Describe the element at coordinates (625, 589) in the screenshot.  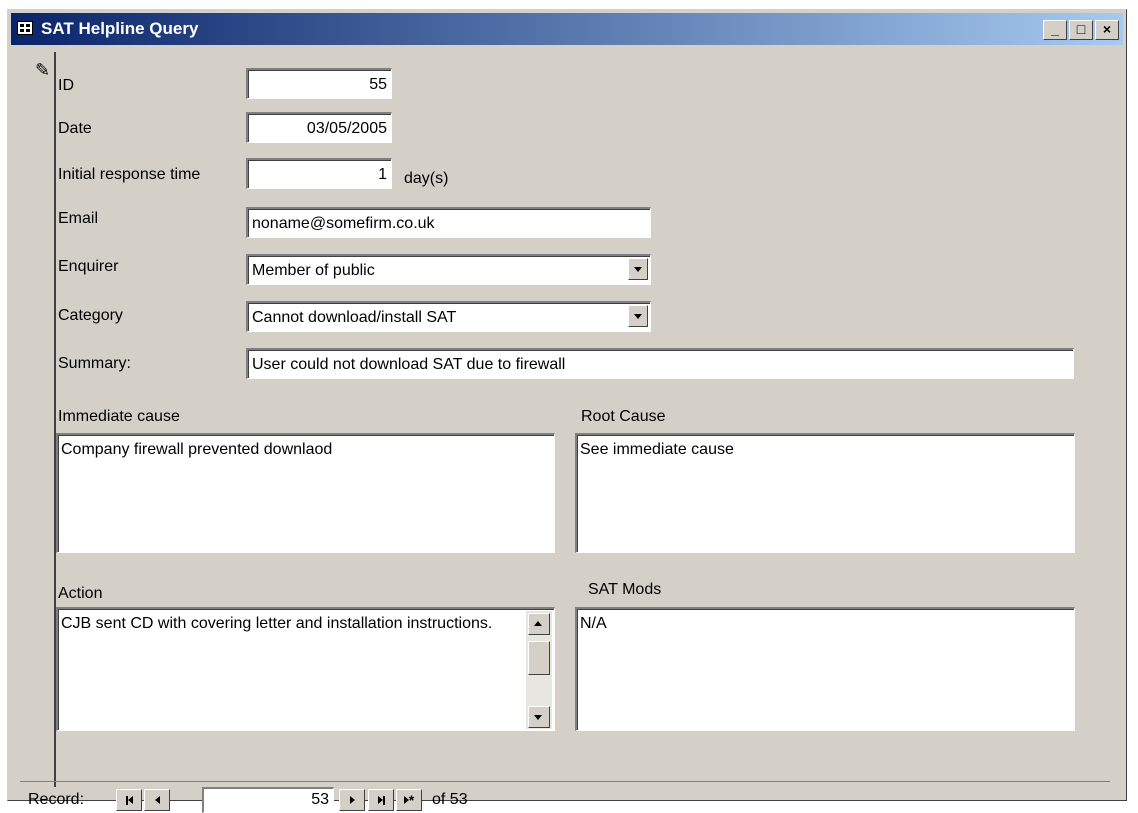
I see `sat-mods-label: SAT Mods` at that location.